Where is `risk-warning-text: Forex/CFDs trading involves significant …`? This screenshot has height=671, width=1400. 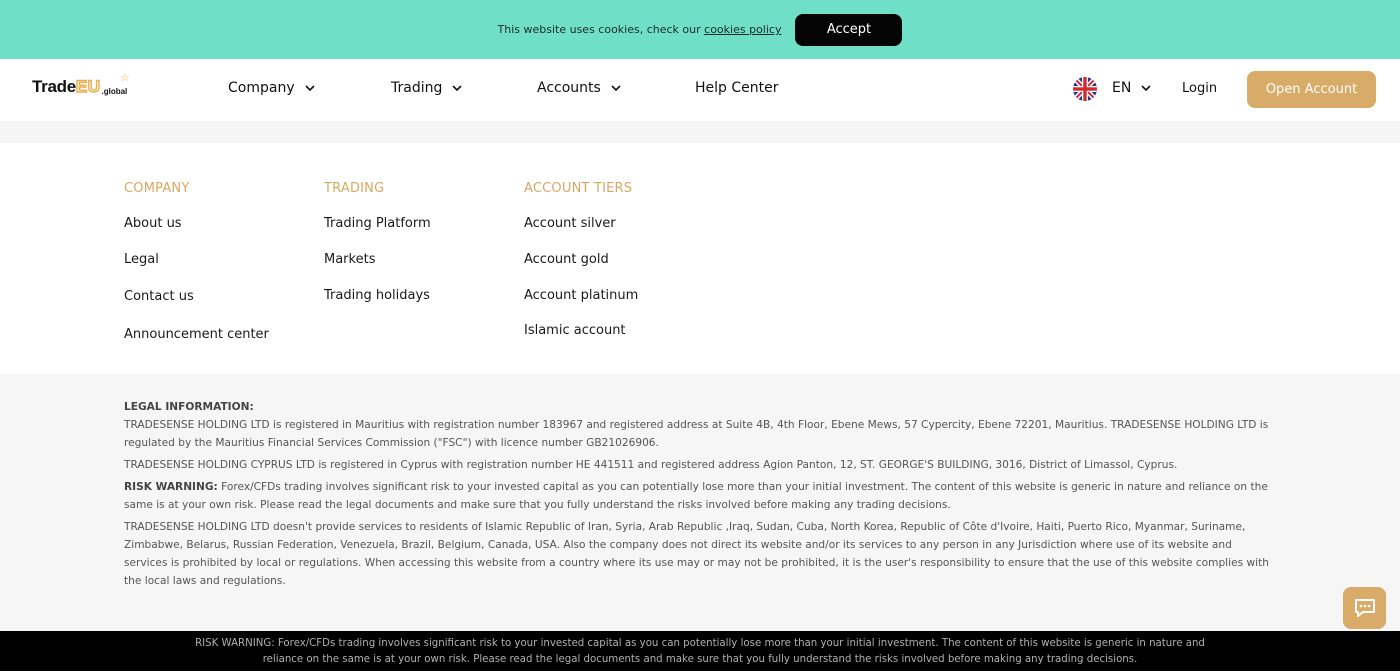
risk-warning-text: Forex/CFDs trading involves significant … is located at coordinates (696, 496).